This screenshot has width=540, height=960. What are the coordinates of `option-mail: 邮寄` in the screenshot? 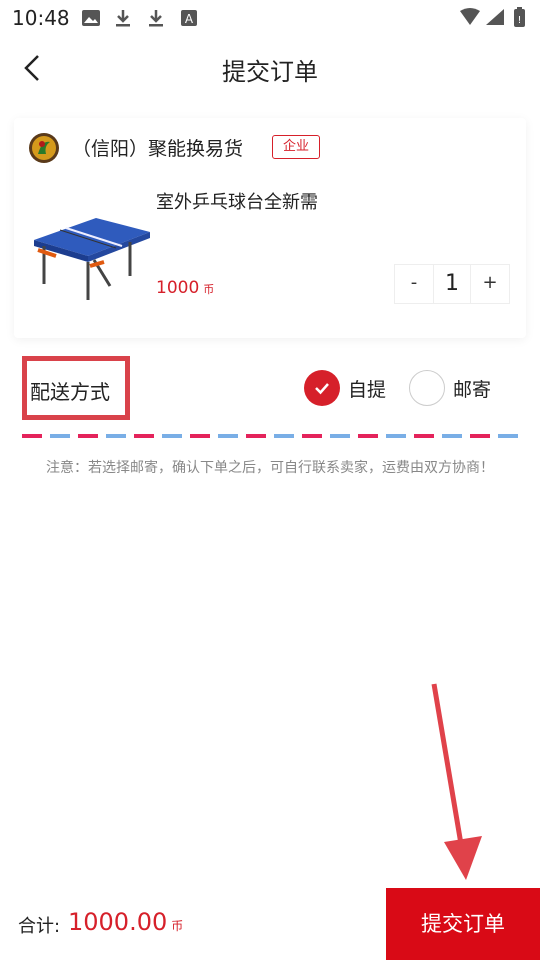 It's located at (450, 388).